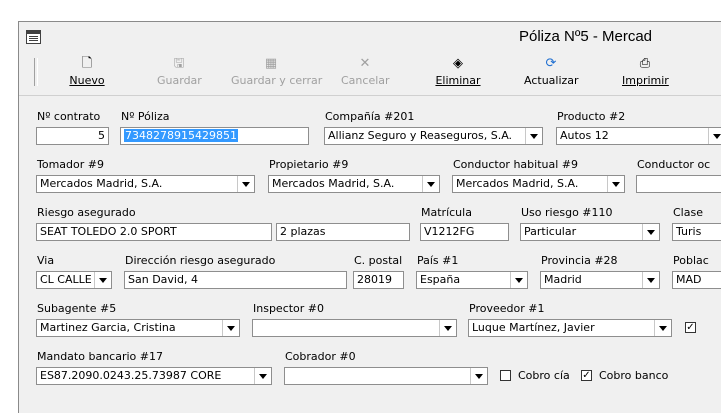 This screenshot has height=413, width=721. What do you see at coordinates (690, 327) in the screenshot?
I see `supplier-checkbox: ✓` at bounding box center [690, 327].